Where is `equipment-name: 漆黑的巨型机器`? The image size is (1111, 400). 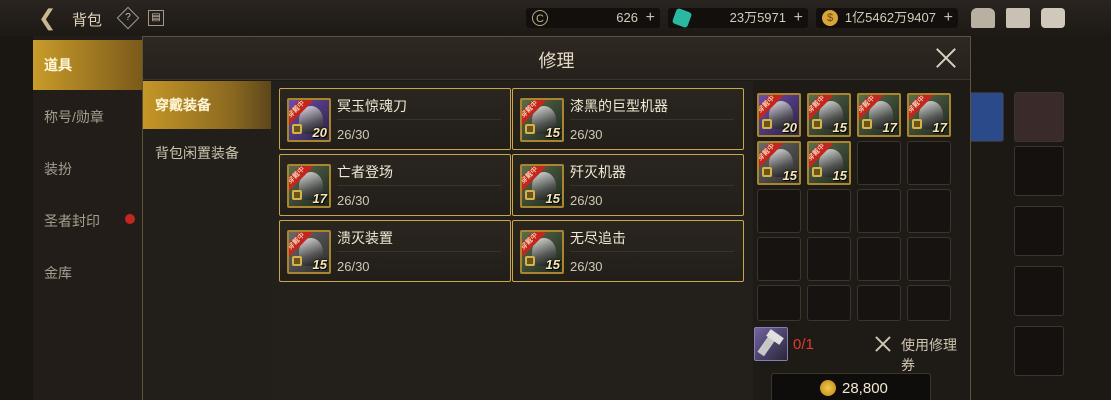
equipment-name: 漆黑的巨型机器 is located at coordinates (619, 106).